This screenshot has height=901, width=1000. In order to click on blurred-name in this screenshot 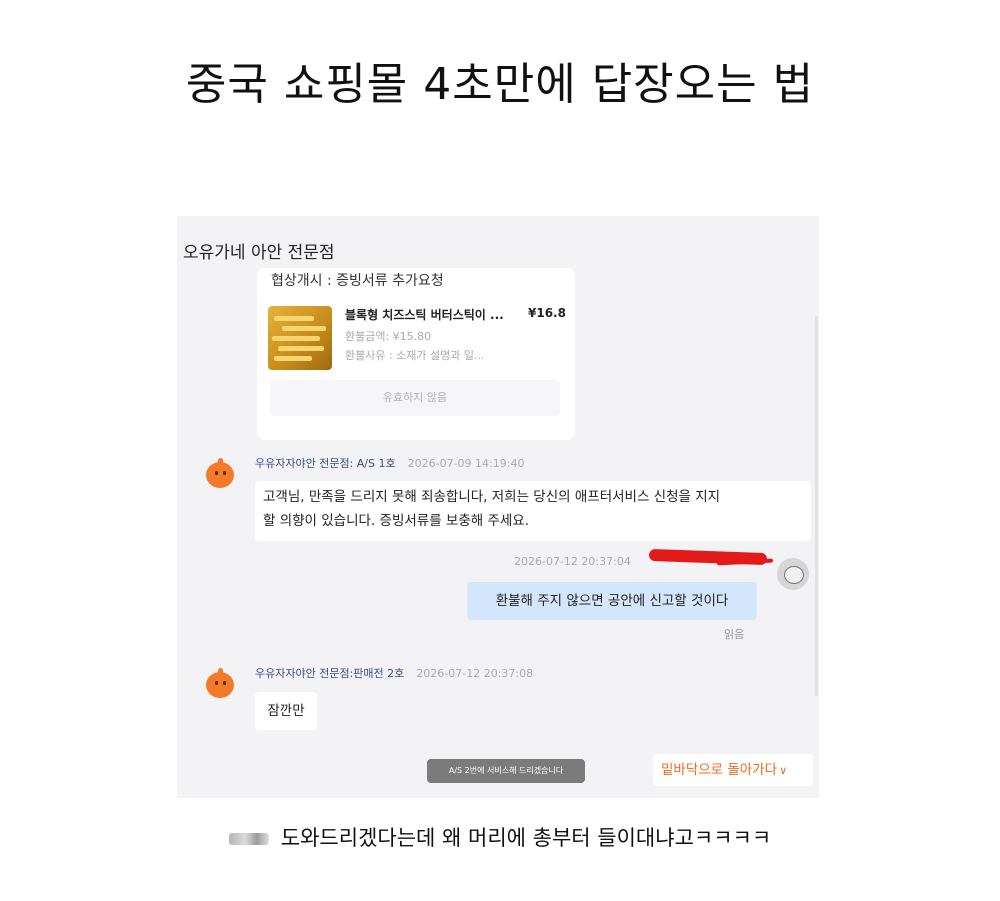, I will do `click(248, 839)`.